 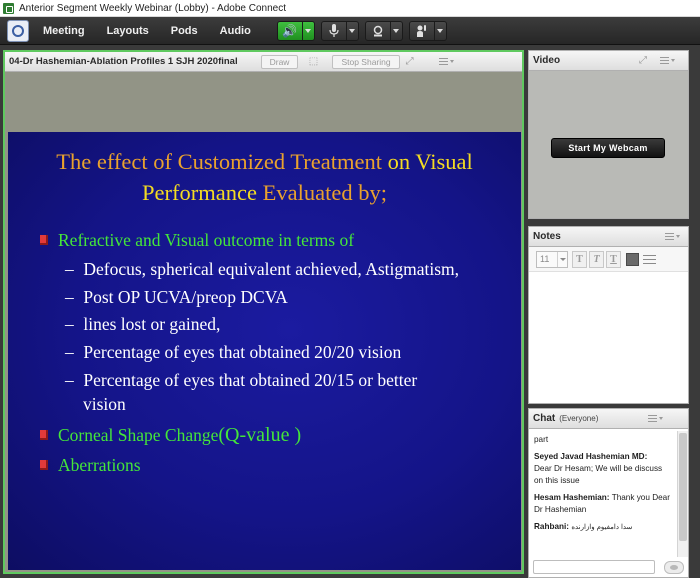 I want to click on slide-sub-lines-text: lines lost or gained,, so click(x=152, y=324).